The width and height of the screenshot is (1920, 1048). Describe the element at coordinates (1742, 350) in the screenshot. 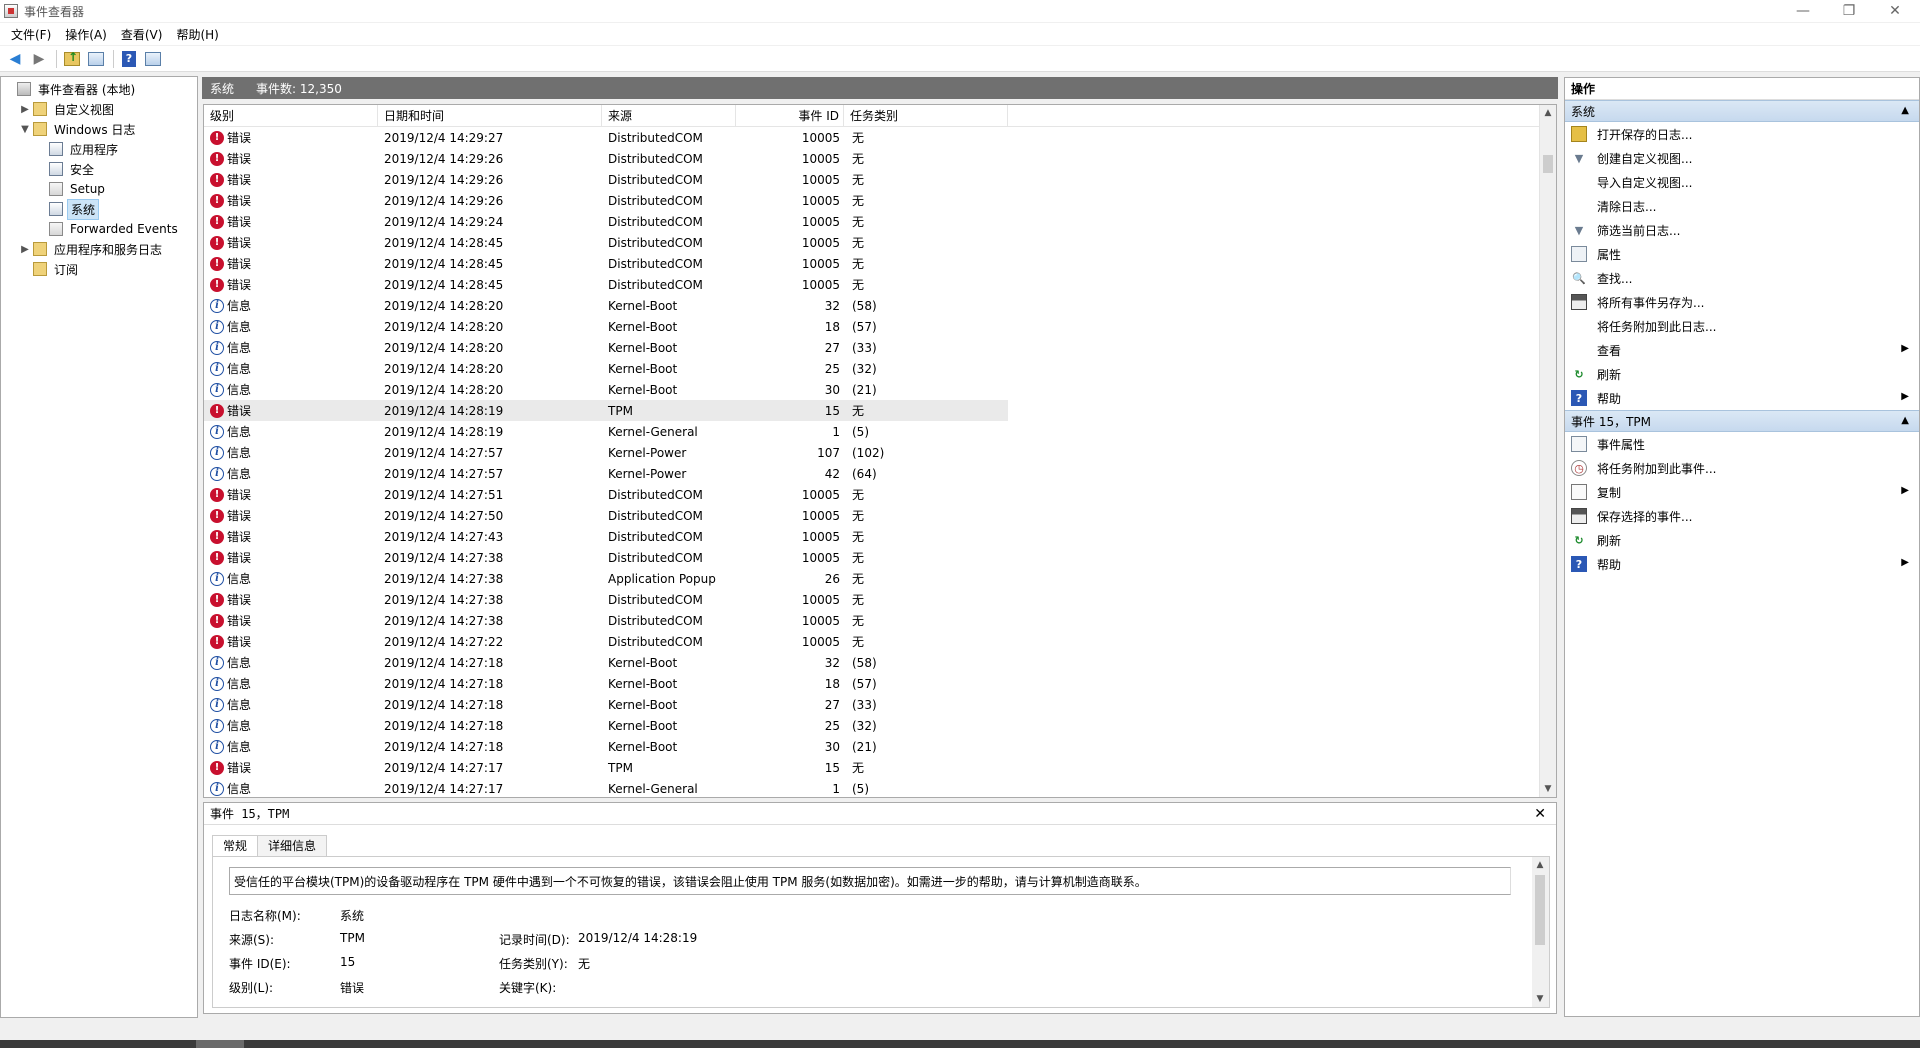

I see `action-item: 查看 ▶` at that location.